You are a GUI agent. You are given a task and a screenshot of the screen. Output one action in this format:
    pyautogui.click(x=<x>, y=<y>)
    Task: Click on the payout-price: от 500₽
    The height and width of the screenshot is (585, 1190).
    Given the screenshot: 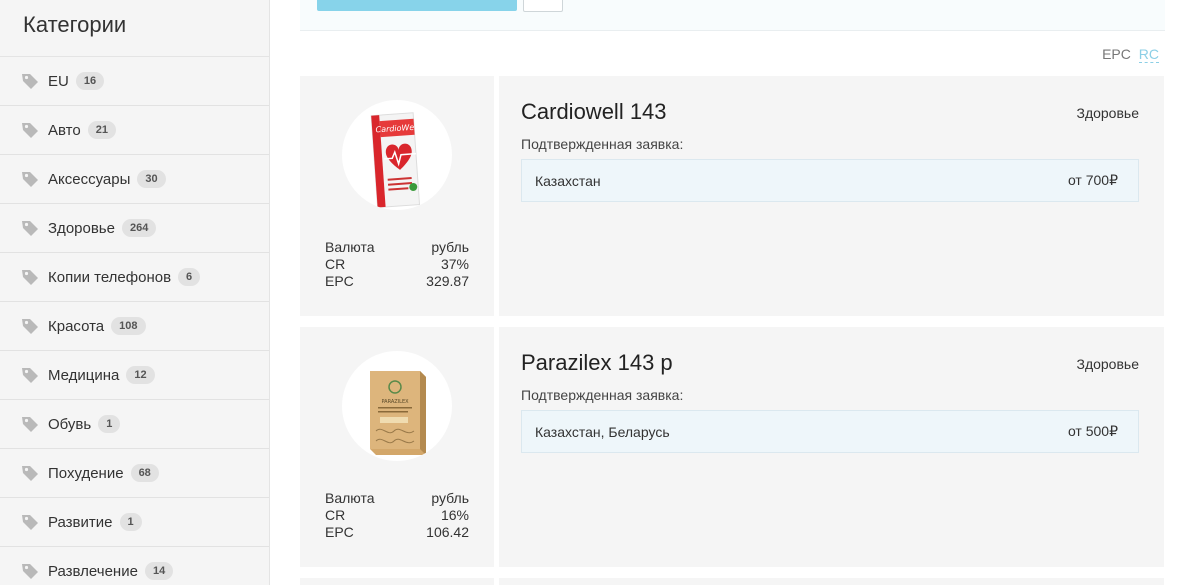 What is the action you would take?
    pyautogui.click(x=1092, y=431)
    